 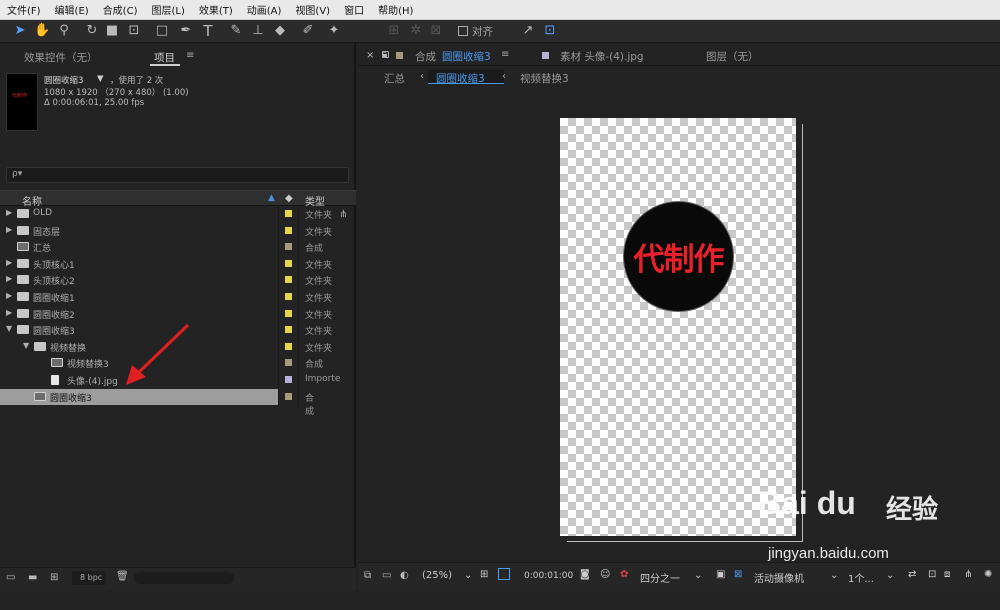 I want to click on new-folder-icon: ▬, so click(x=32, y=577).